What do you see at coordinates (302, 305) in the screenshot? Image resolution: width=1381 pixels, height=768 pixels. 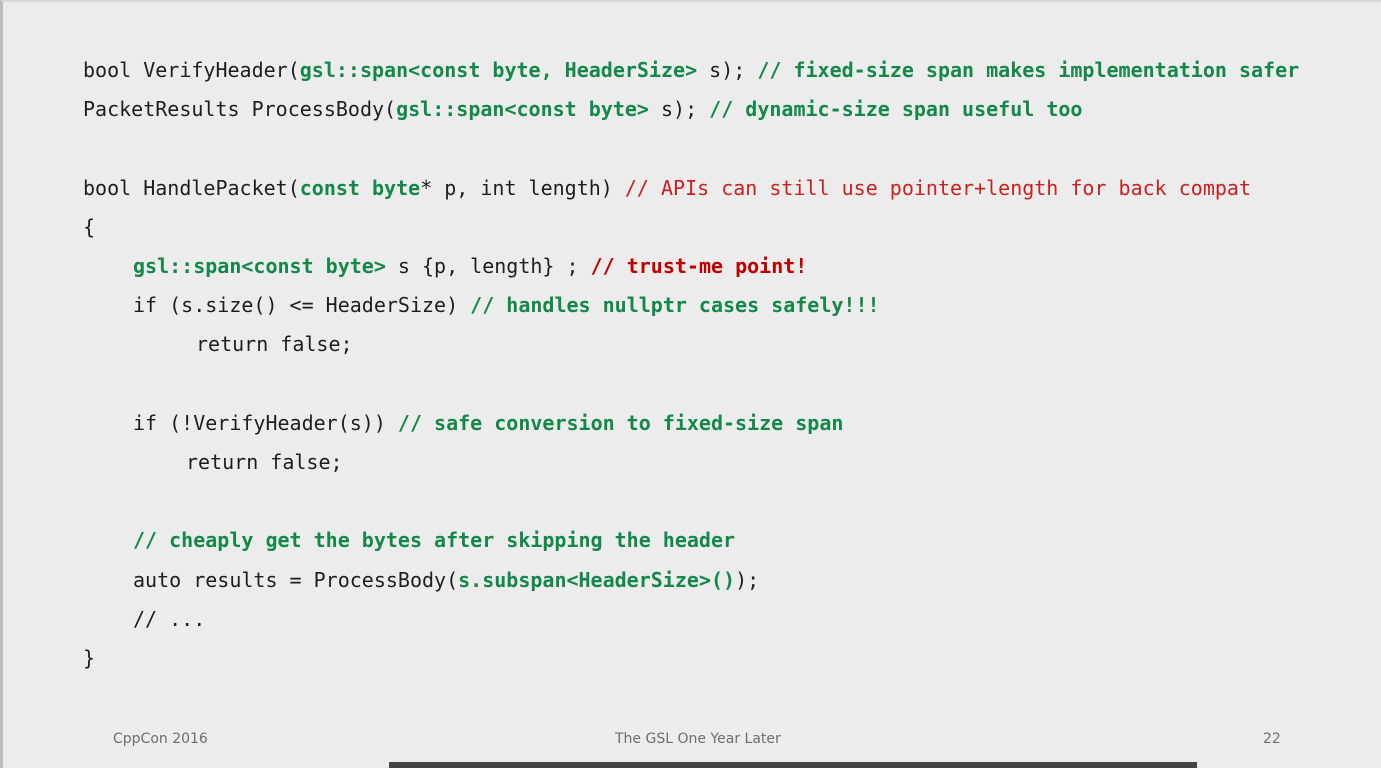 I see `code-token: if (s.size() <= HeaderSize)` at bounding box center [302, 305].